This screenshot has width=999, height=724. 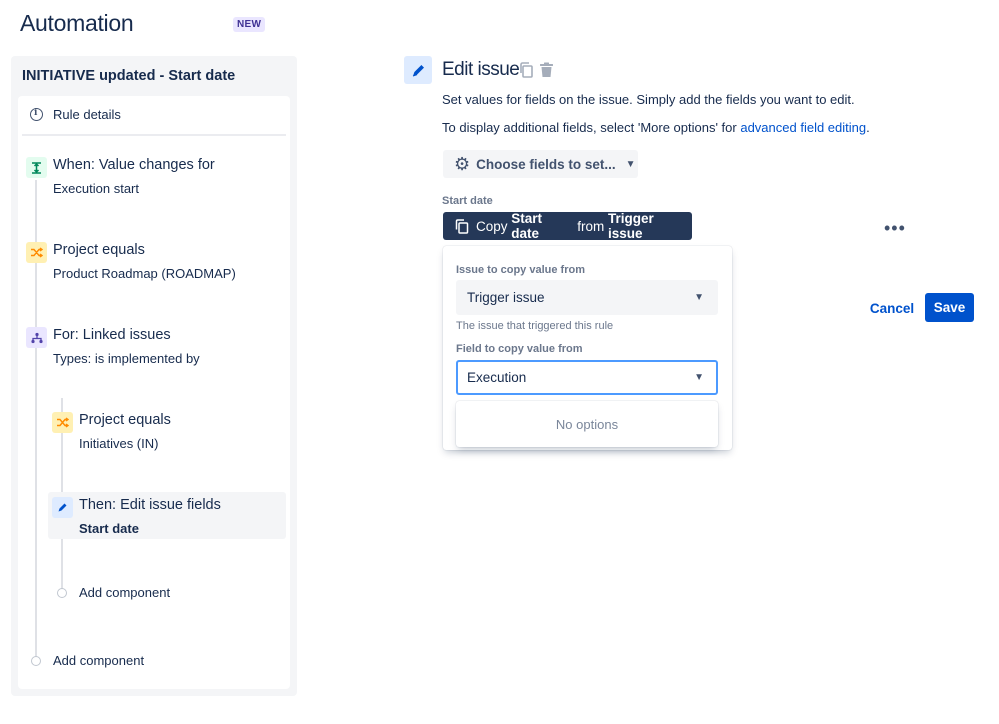 What do you see at coordinates (591, 226) in the screenshot?
I see `copy-label-mid: from` at bounding box center [591, 226].